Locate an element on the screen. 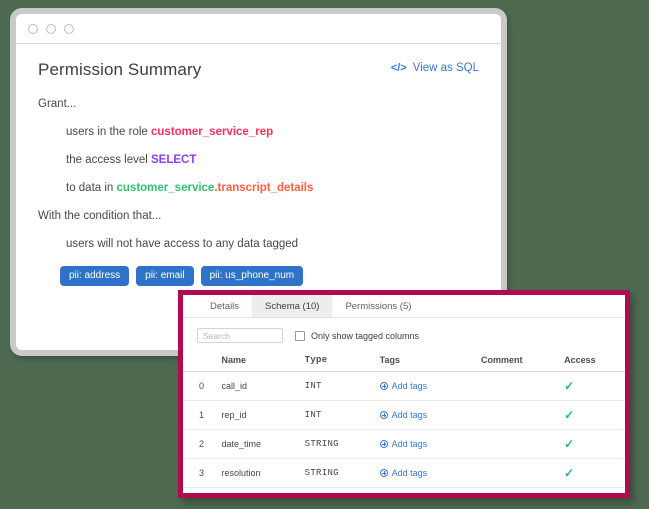 Image resolution: width=649 pixels, height=509 pixels. cell-name: rep_id is located at coordinates (263, 415).